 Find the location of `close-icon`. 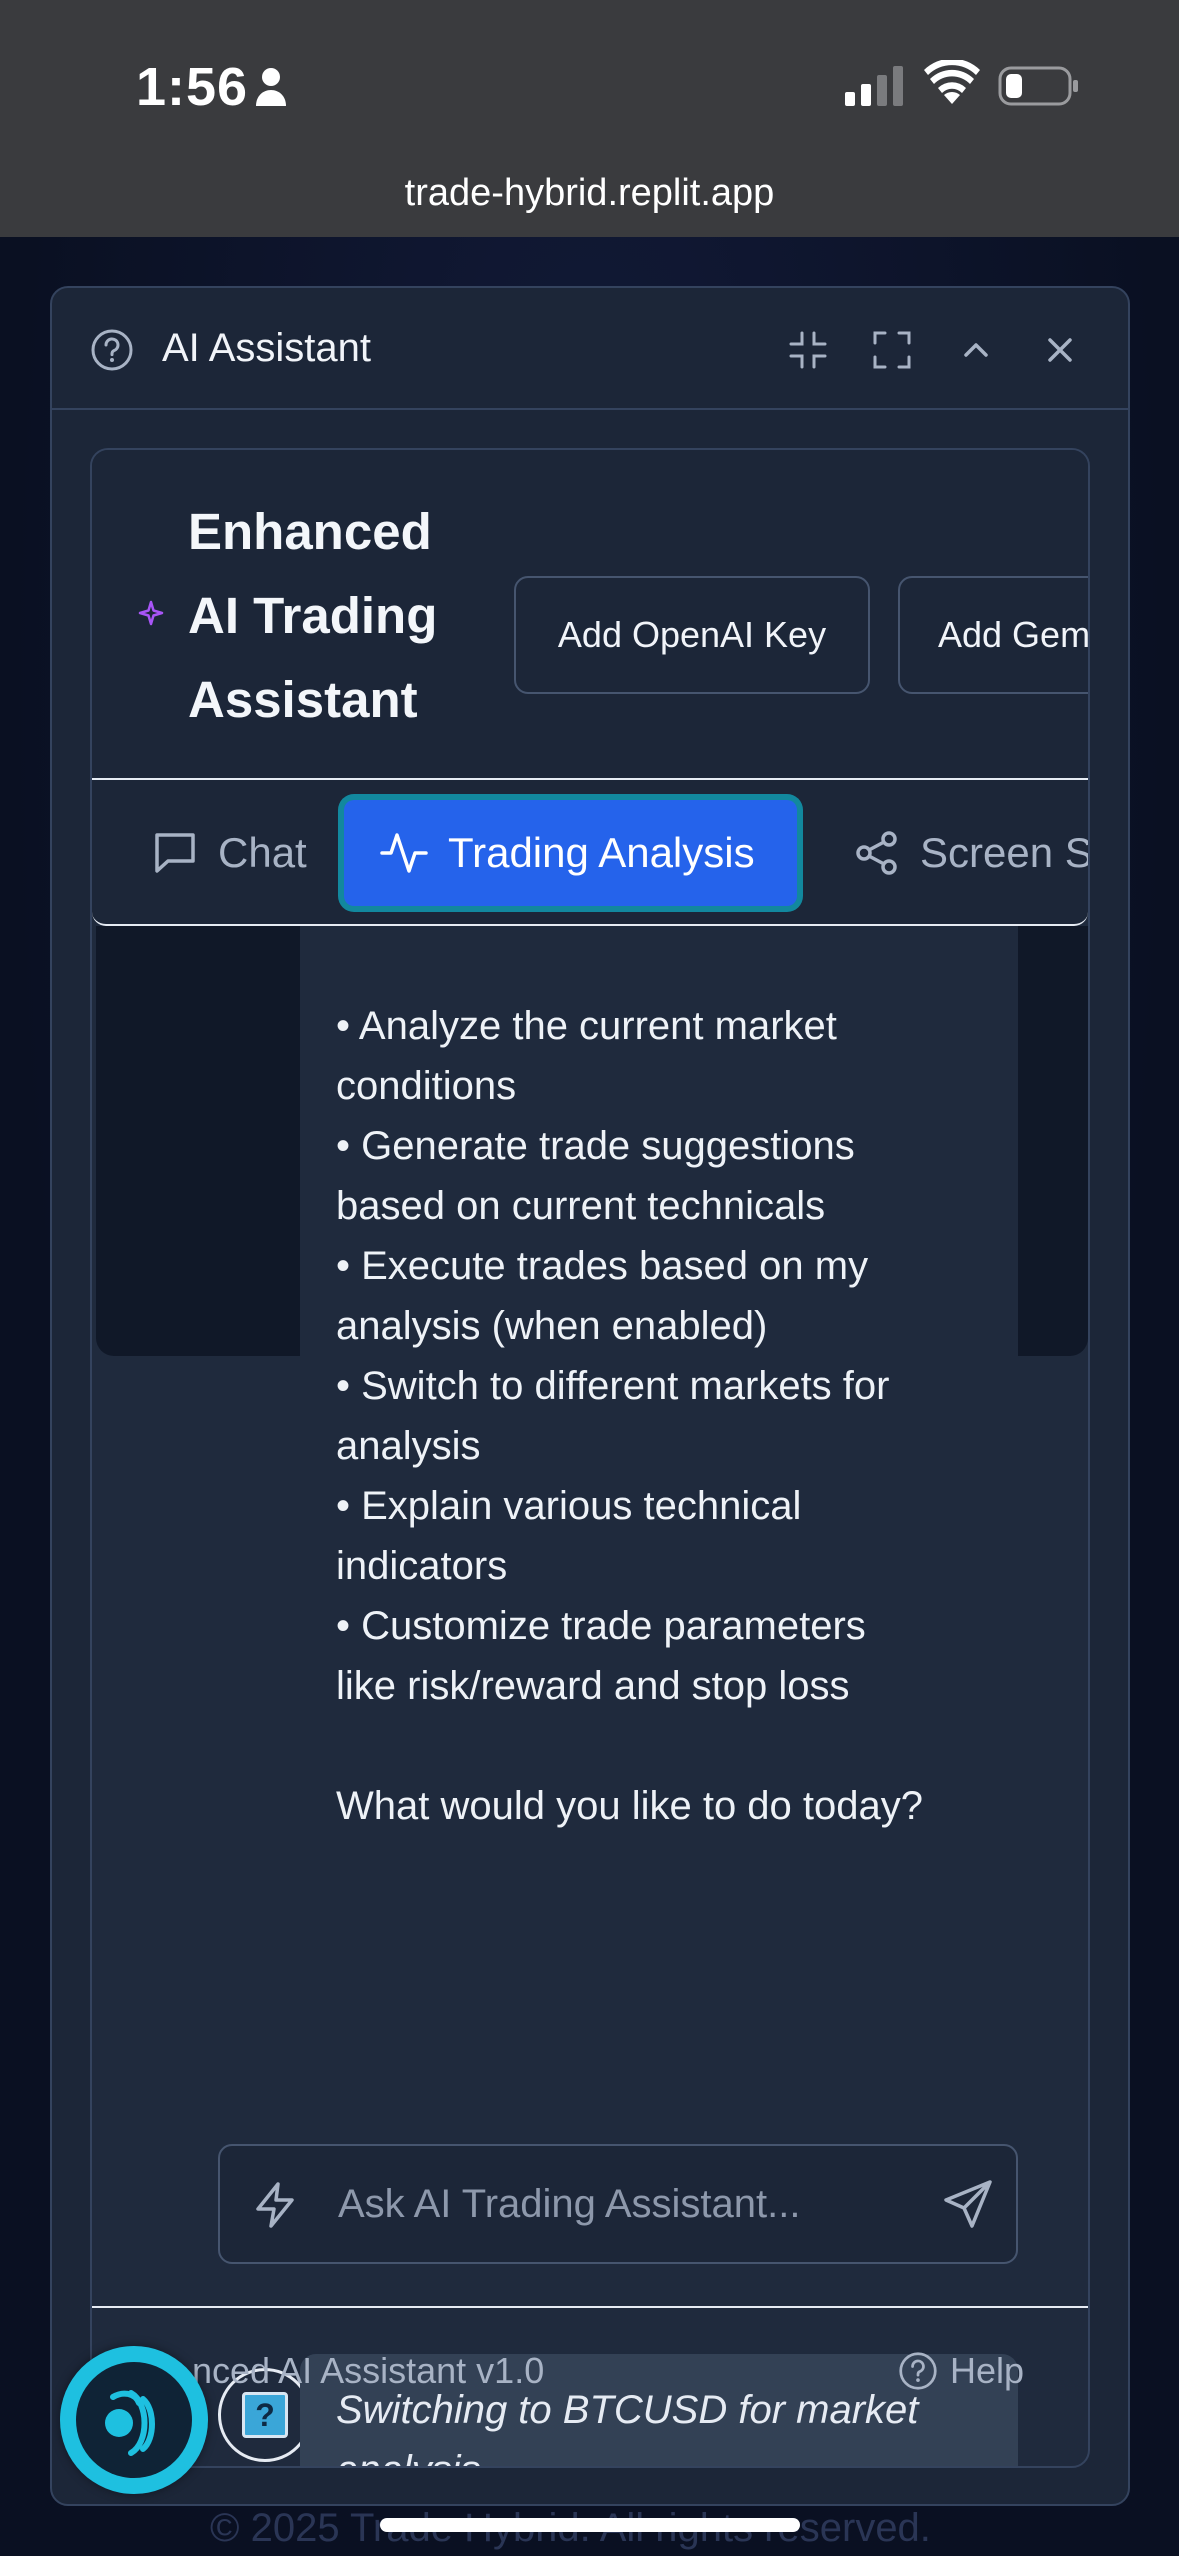

close-icon is located at coordinates (1060, 350).